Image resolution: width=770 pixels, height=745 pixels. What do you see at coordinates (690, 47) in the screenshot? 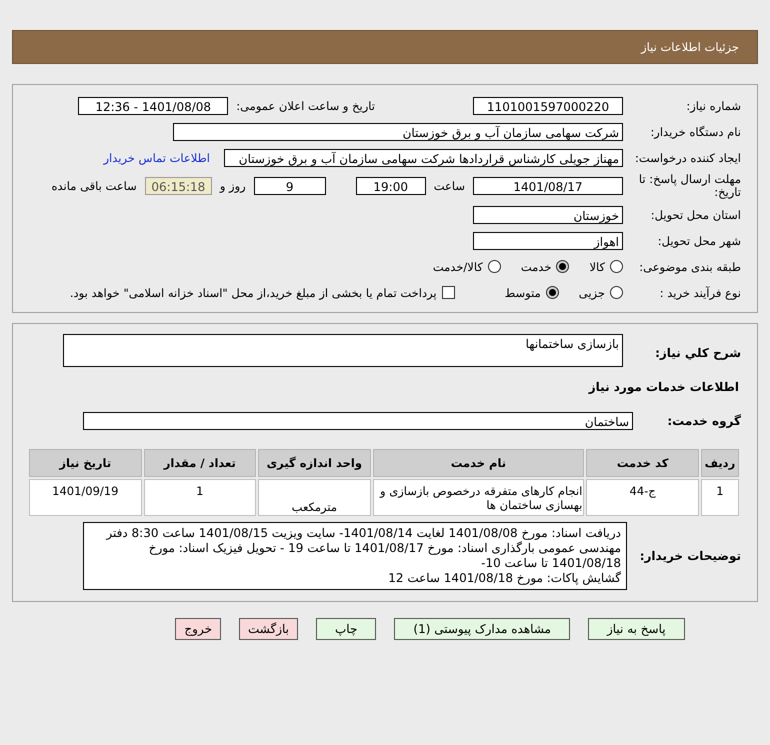
I see `page-title: جزئیات اطلاعات نیاز` at bounding box center [690, 47].